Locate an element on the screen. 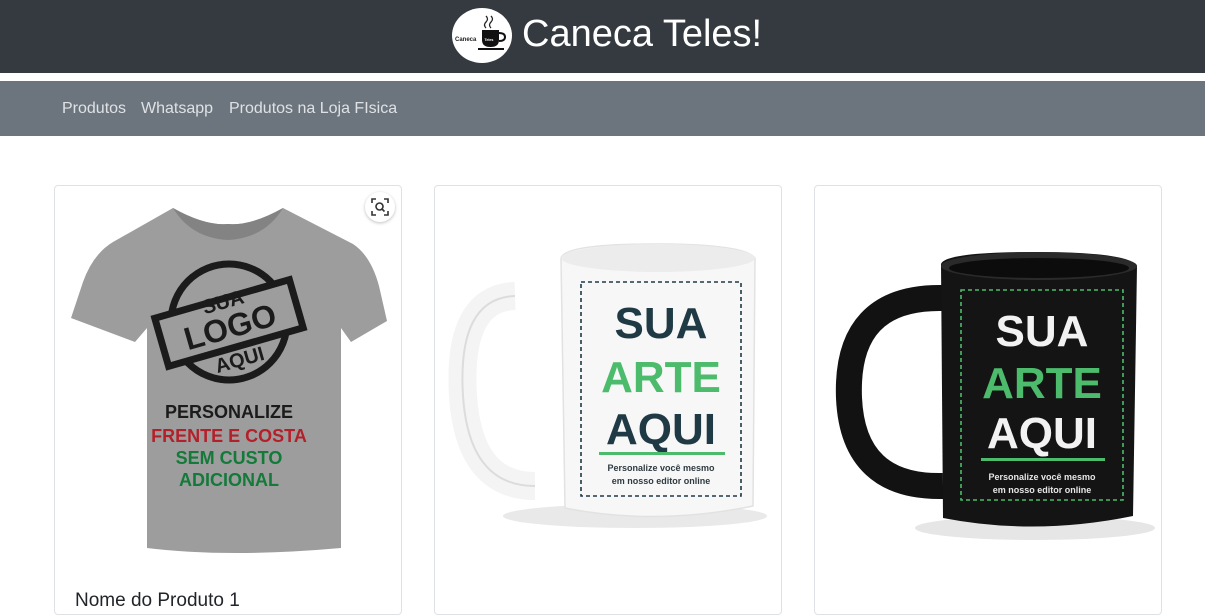 The height and width of the screenshot is (615, 1205). nav-link-loja-fisica: Produtos na Loja FIsica is located at coordinates (313, 109).